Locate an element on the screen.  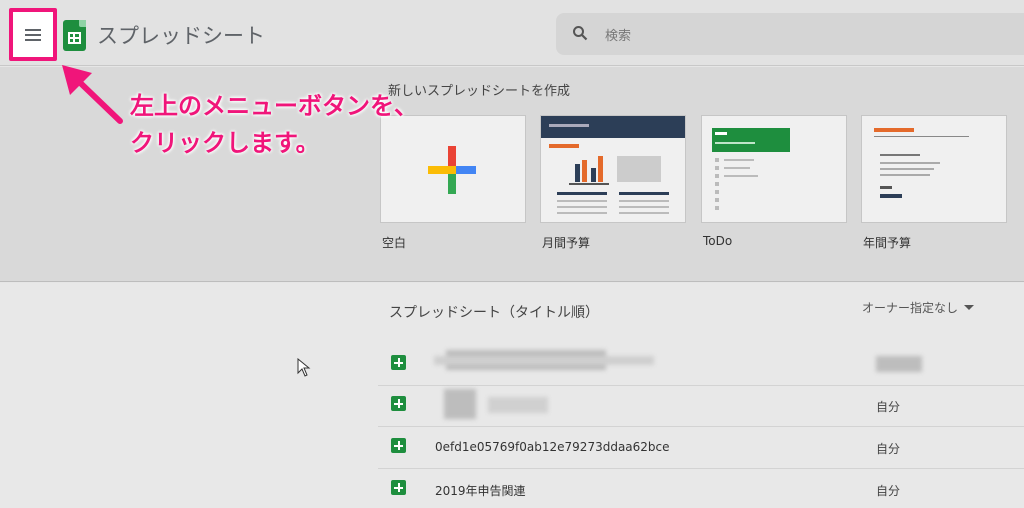
file-name: 0efd1e05769f0ab12e79273ddaa62bce is located at coordinates (552, 447).